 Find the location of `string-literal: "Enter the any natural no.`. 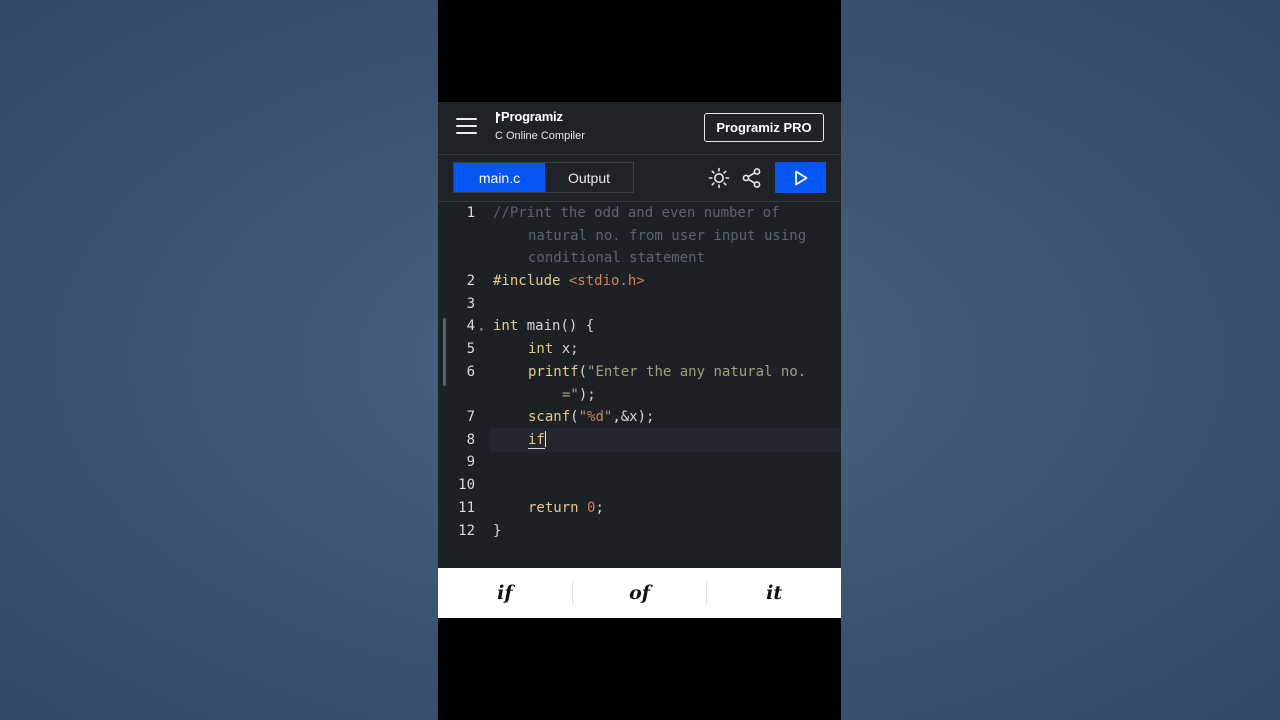

string-literal: "Enter the any natural no. is located at coordinates (697, 372).